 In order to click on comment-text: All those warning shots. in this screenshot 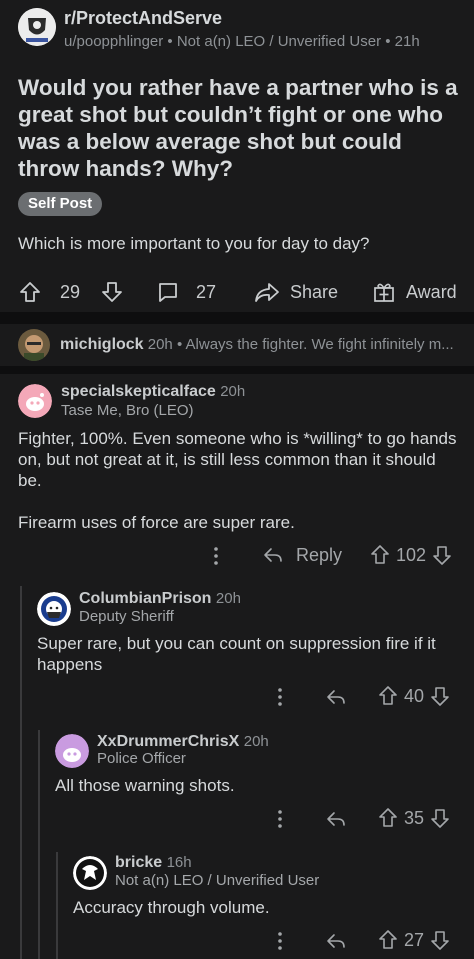, I will do `click(145, 785)`.